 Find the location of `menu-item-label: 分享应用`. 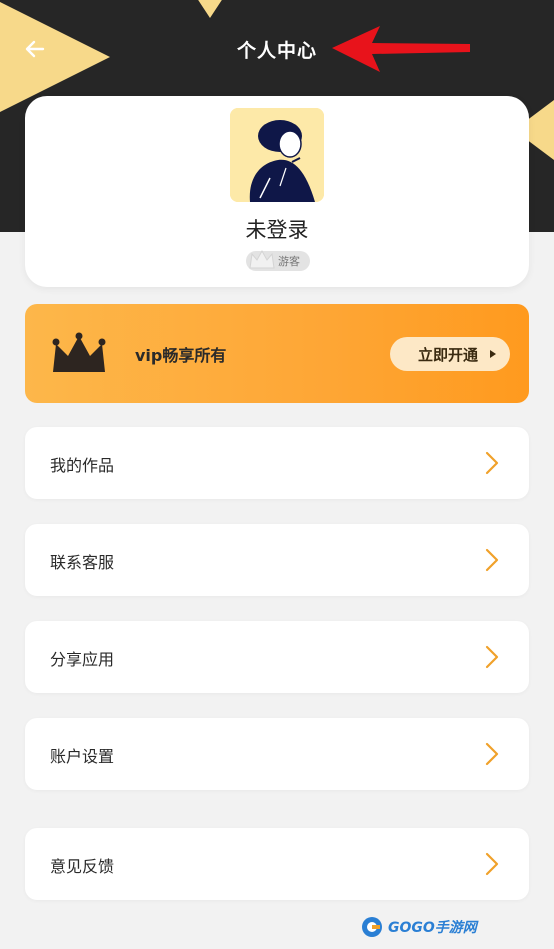

menu-item-label: 分享应用 is located at coordinates (82, 659).